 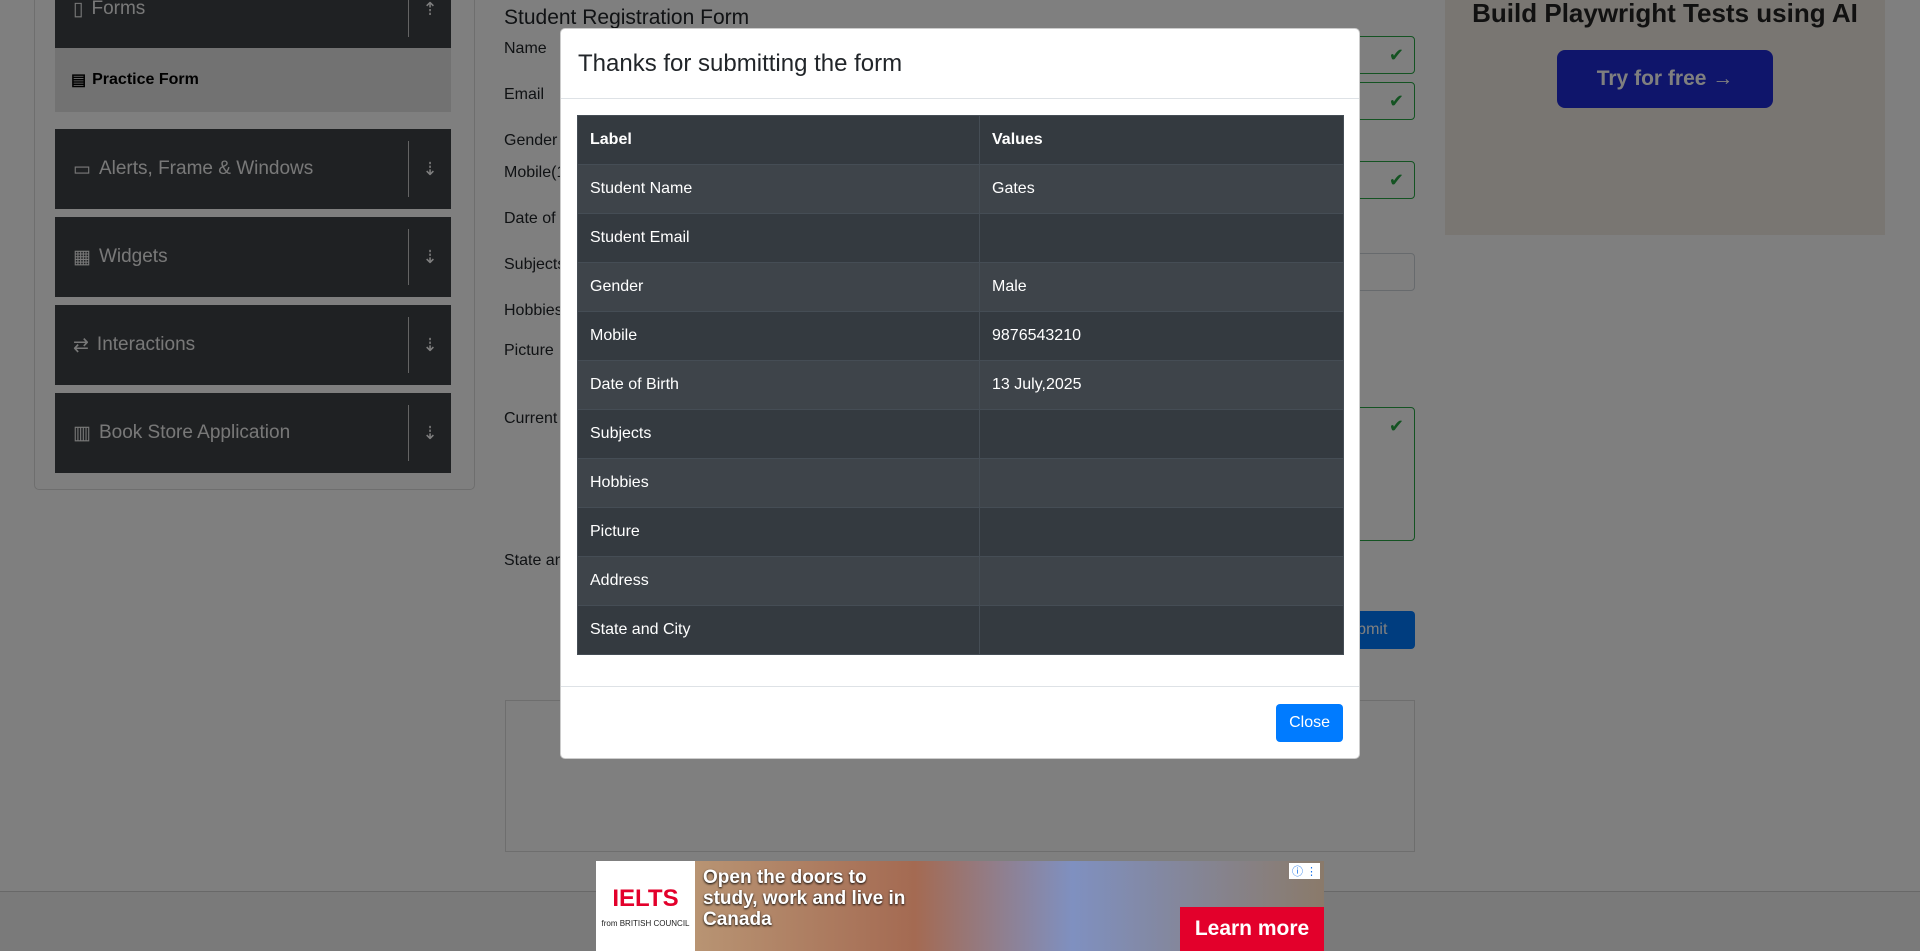 What do you see at coordinates (778, 630) in the screenshot?
I see `row-label: State and City` at bounding box center [778, 630].